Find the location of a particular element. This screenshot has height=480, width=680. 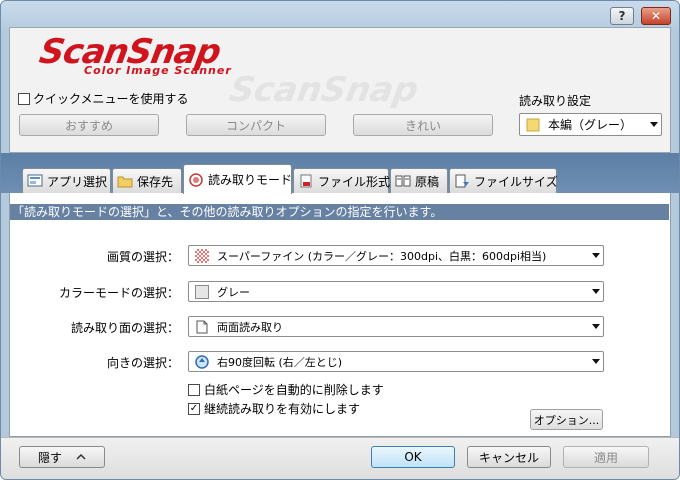

tab-scan-mode: 読み取りモード is located at coordinates (237, 179).